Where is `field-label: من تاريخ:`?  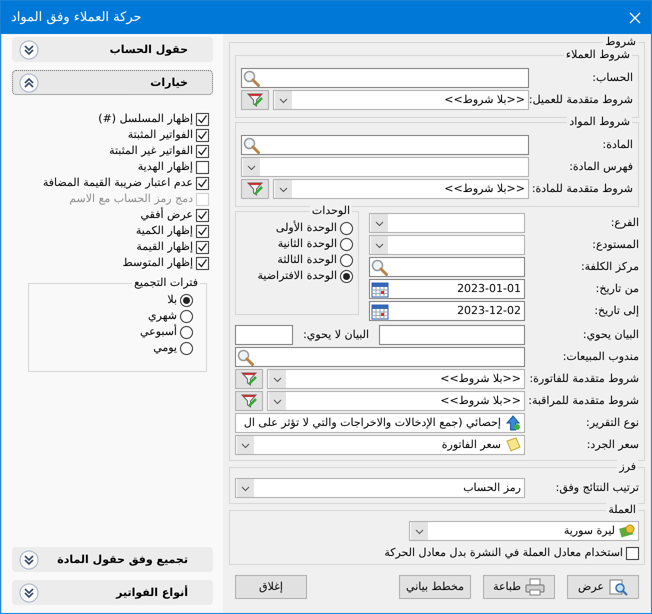 field-label: من تاريخ: is located at coordinates (616, 289).